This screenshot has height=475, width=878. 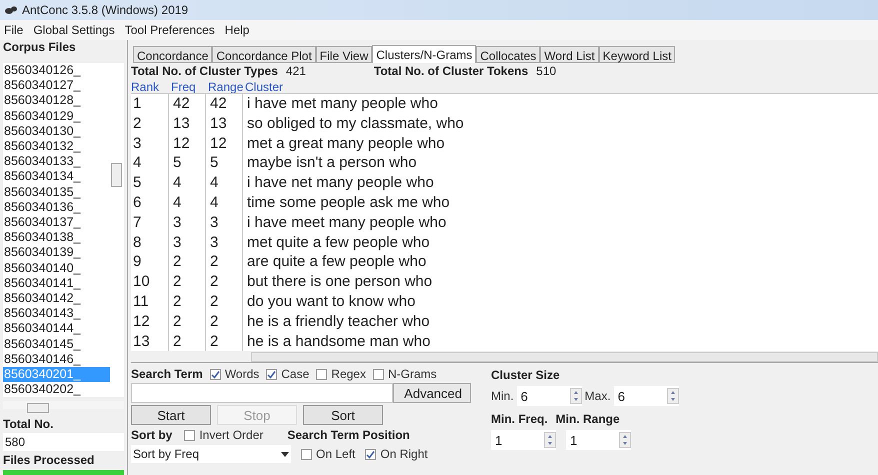 I want to click on corpus-entry: 8560340127_, so click(x=56, y=86).